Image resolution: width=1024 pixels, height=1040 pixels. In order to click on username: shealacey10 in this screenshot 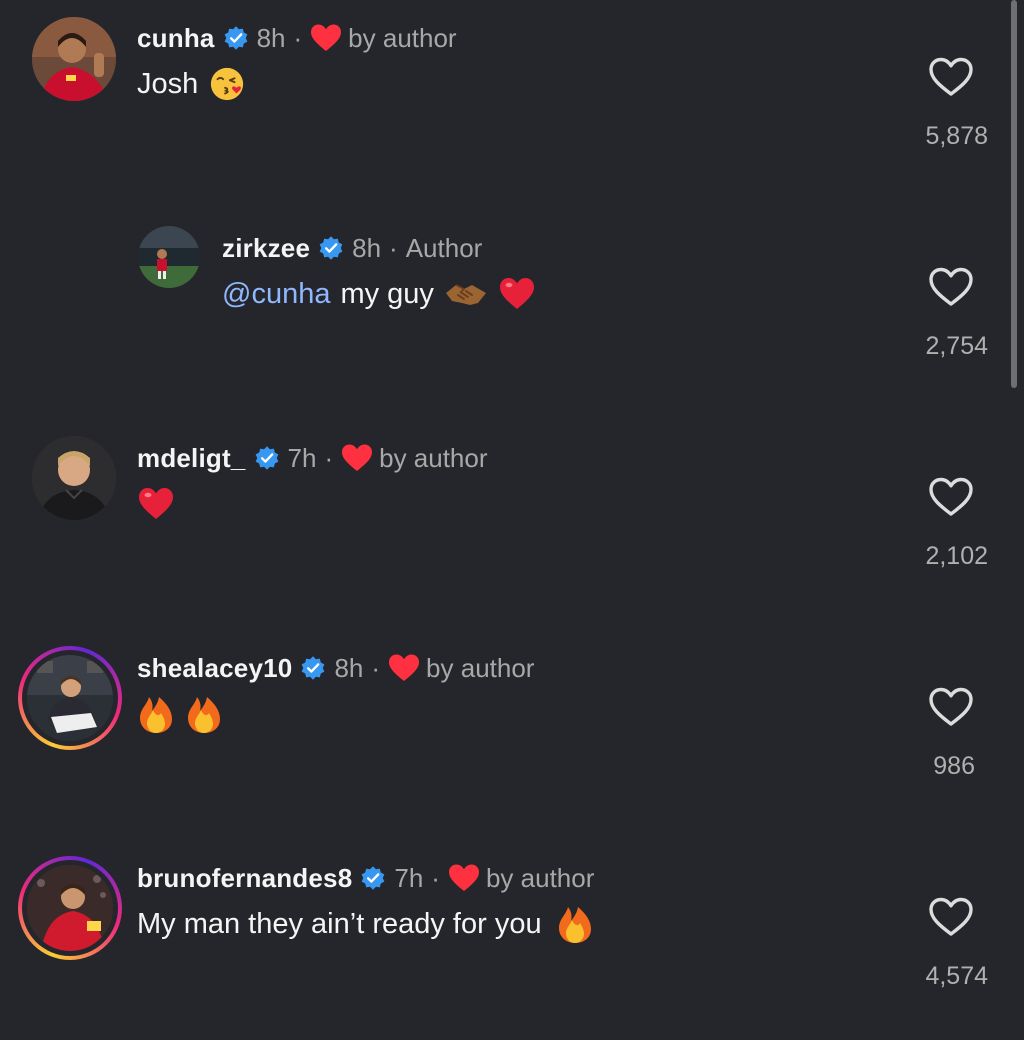, I will do `click(214, 668)`.